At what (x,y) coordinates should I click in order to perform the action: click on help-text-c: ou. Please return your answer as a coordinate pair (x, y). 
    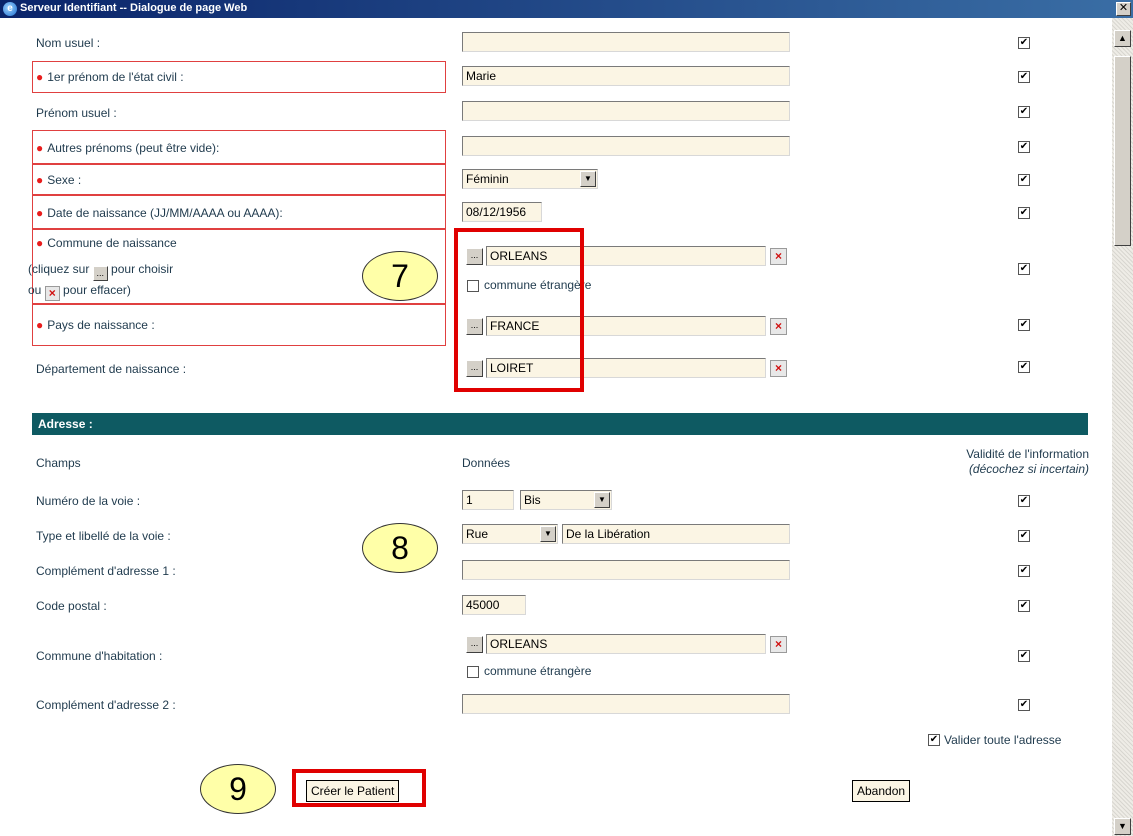
    Looking at the image, I should click on (35, 290).